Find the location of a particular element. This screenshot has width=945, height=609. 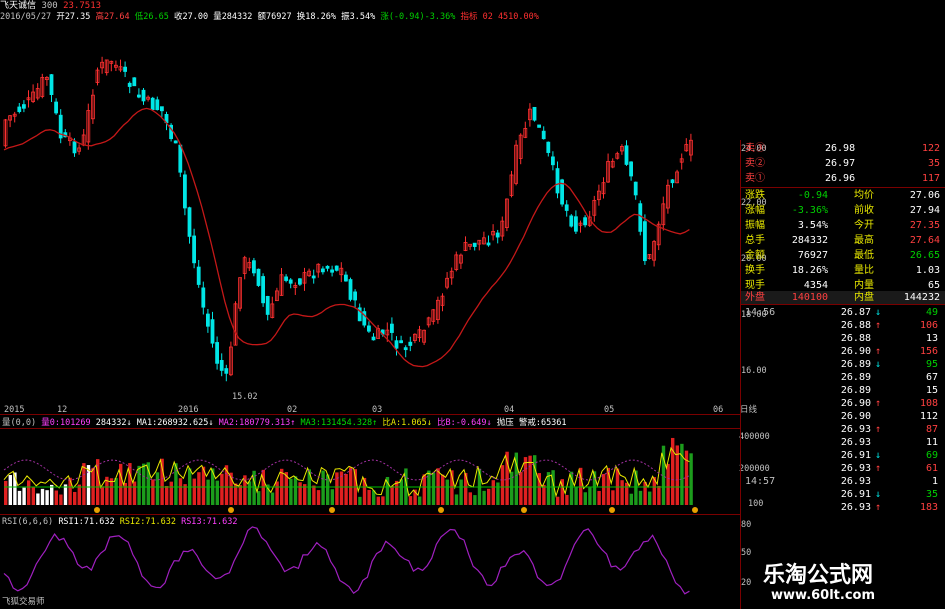

tick-row: 26.93 ↑ 87 is located at coordinates (843, 429).